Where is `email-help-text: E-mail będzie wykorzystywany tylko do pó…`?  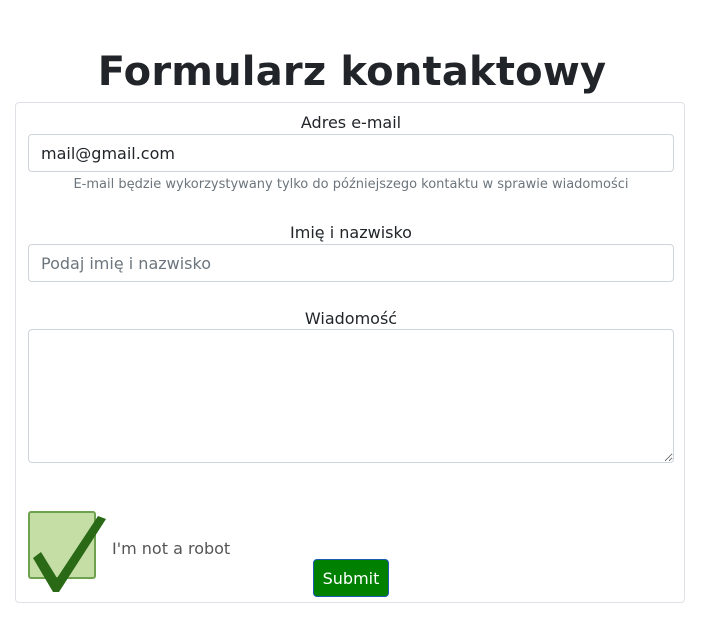 email-help-text: E-mail będzie wykorzystywany tylko do pó… is located at coordinates (351, 184).